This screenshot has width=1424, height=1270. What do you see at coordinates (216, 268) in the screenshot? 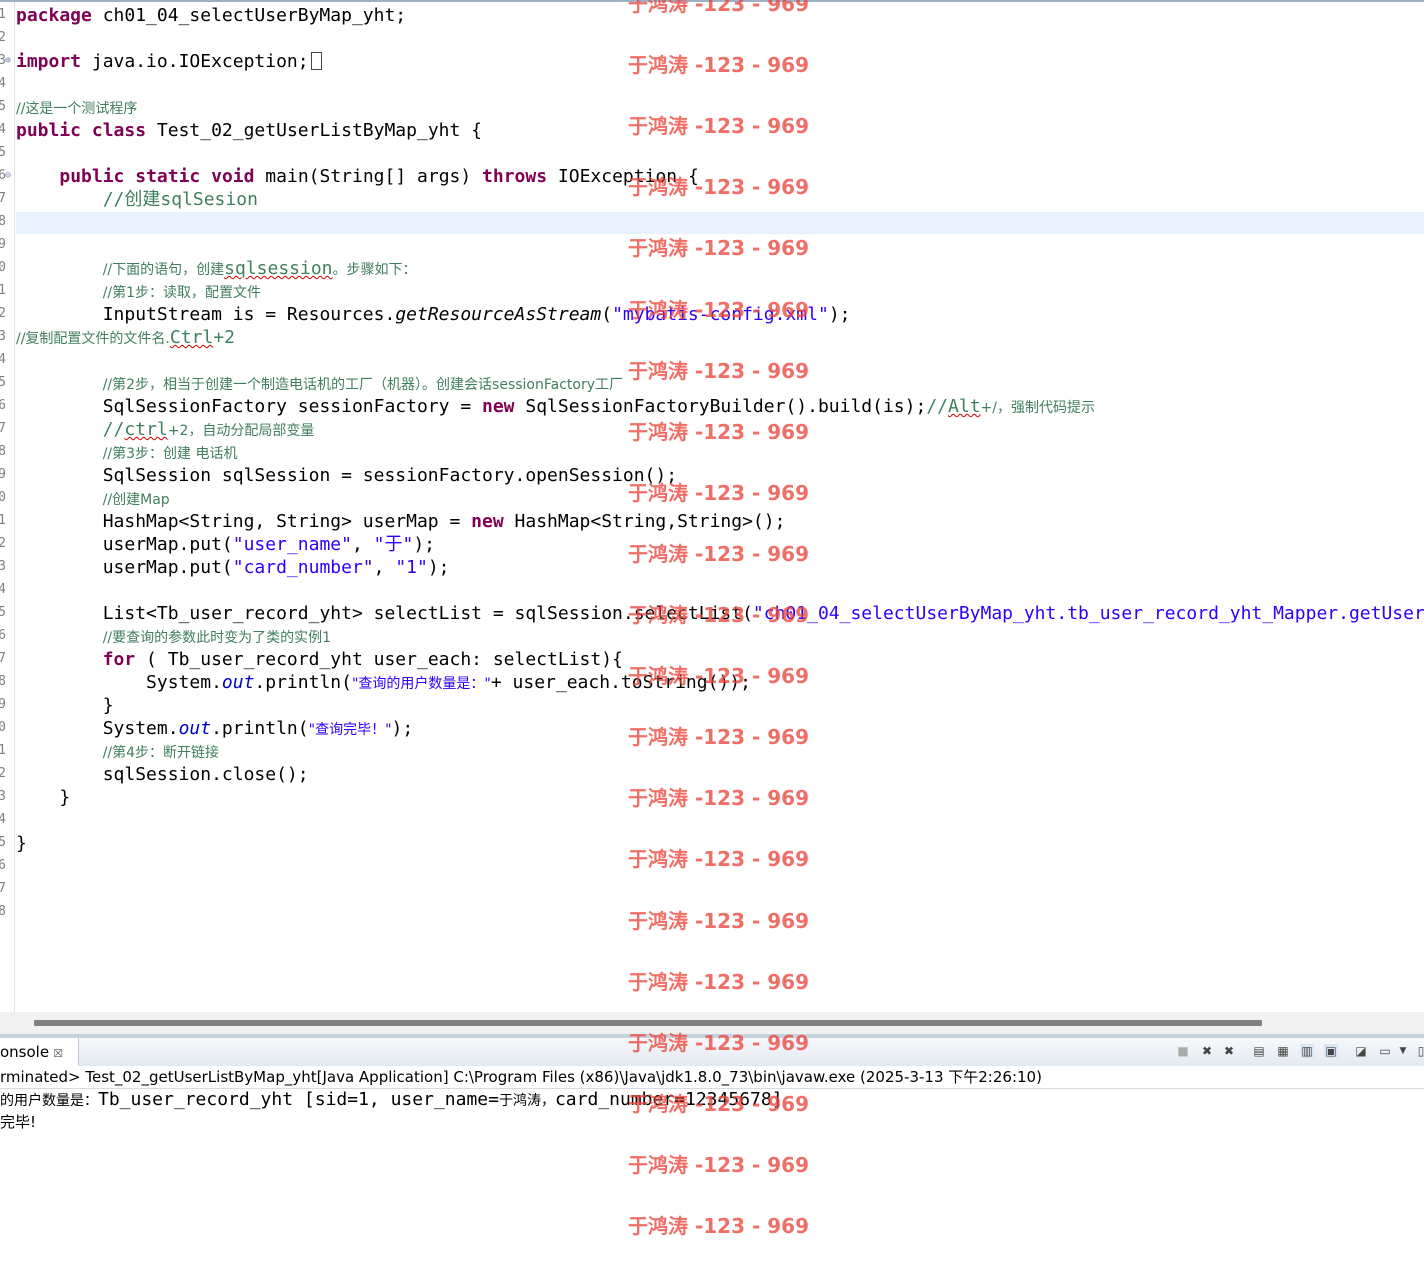
I see `code-line-12: //下面的语句，创建sqlsession。步骤如下：` at bounding box center [216, 268].